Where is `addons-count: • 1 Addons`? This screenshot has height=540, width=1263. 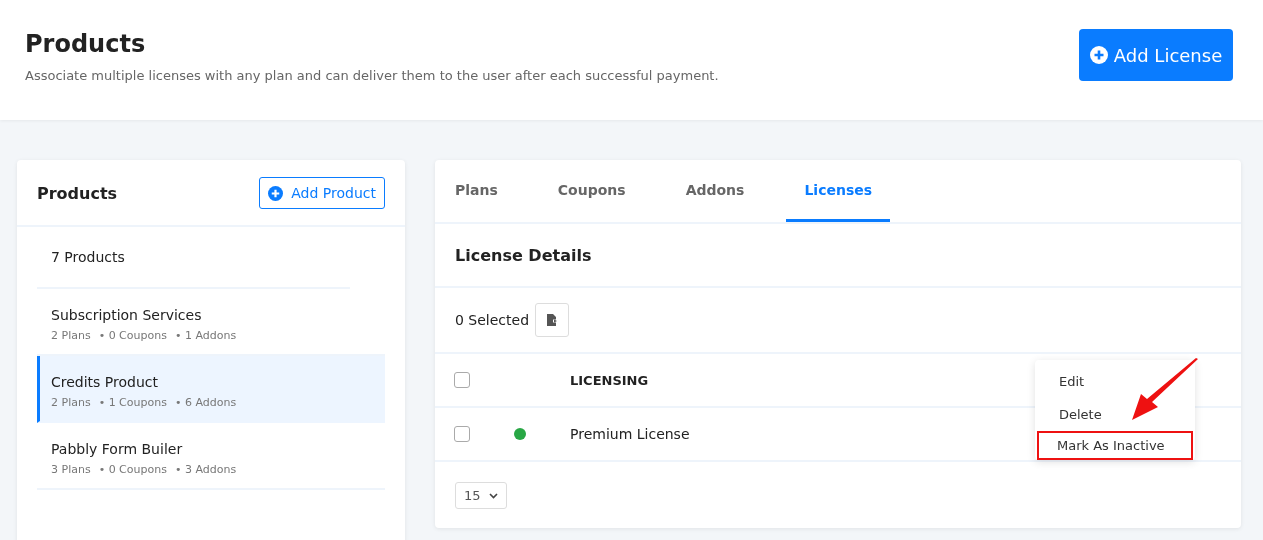
addons-count: • 1 Addons is located at coordinates (205, 335).